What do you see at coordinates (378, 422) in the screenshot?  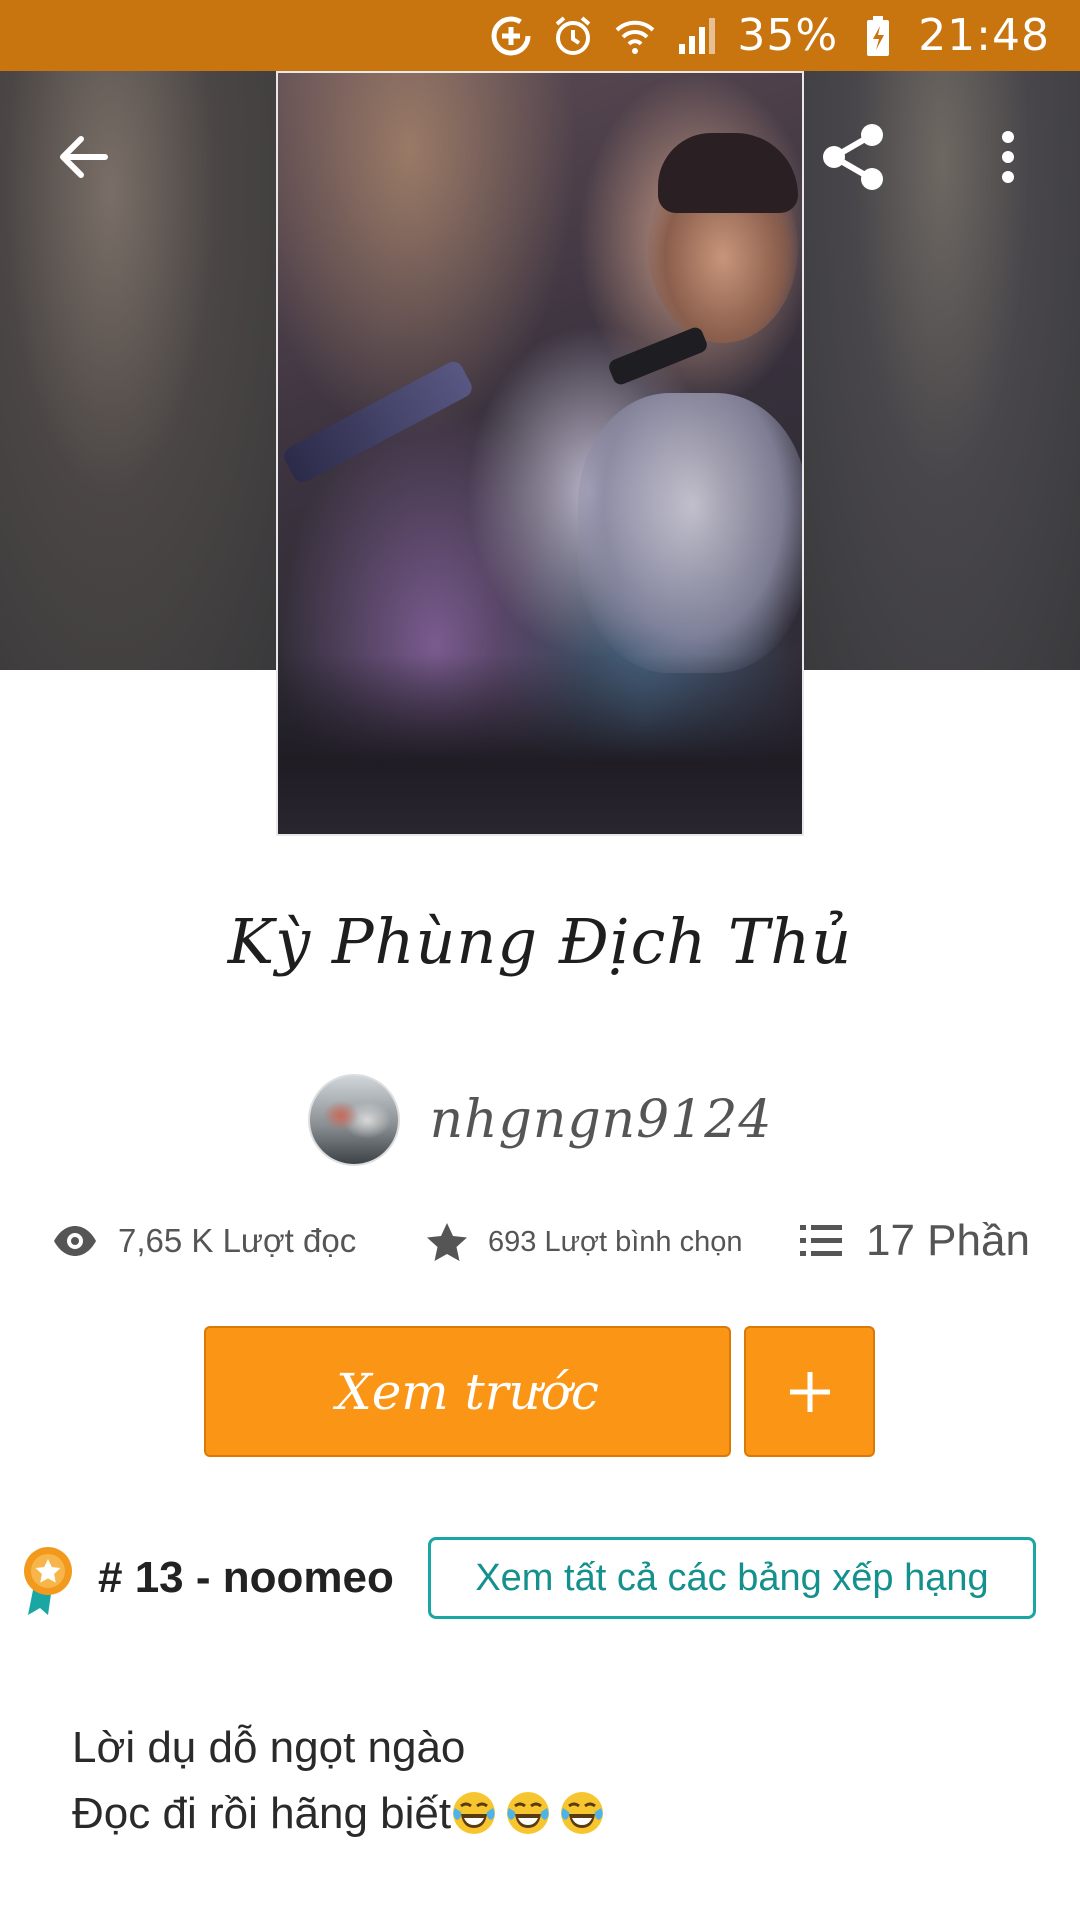 I see `cover-microphone` at bounding box center [378, 422].